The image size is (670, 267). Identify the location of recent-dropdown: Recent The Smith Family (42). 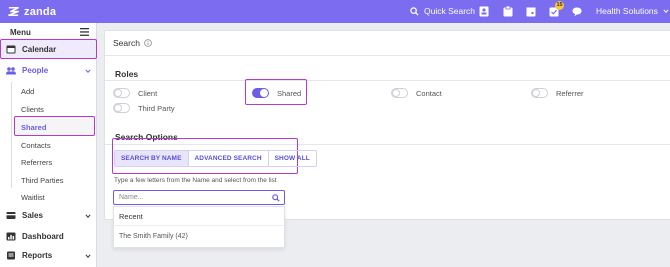
(199, 227).